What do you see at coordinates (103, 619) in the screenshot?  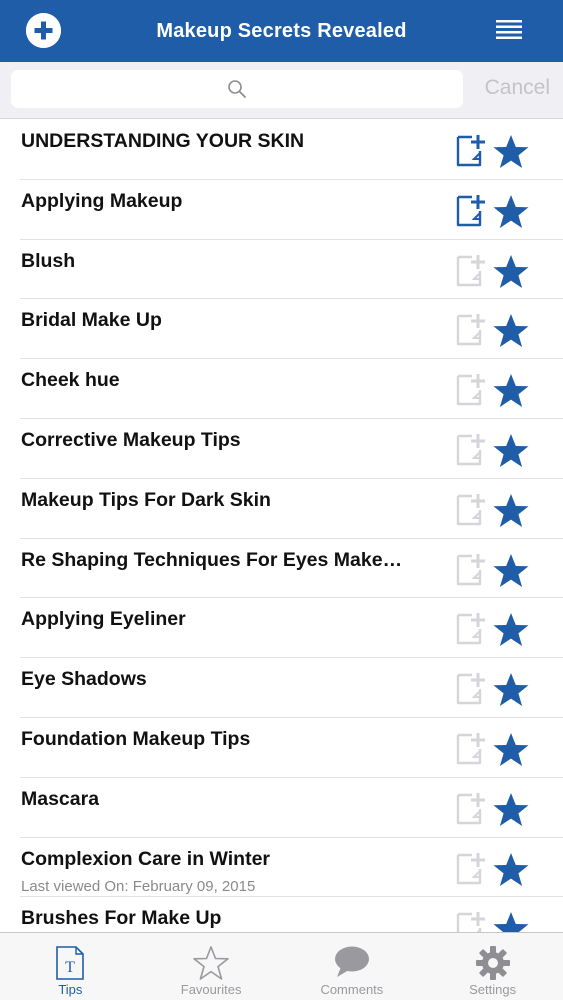 I see `list-item-title: Applying Eyeliner` at bounding box center [103, 619].